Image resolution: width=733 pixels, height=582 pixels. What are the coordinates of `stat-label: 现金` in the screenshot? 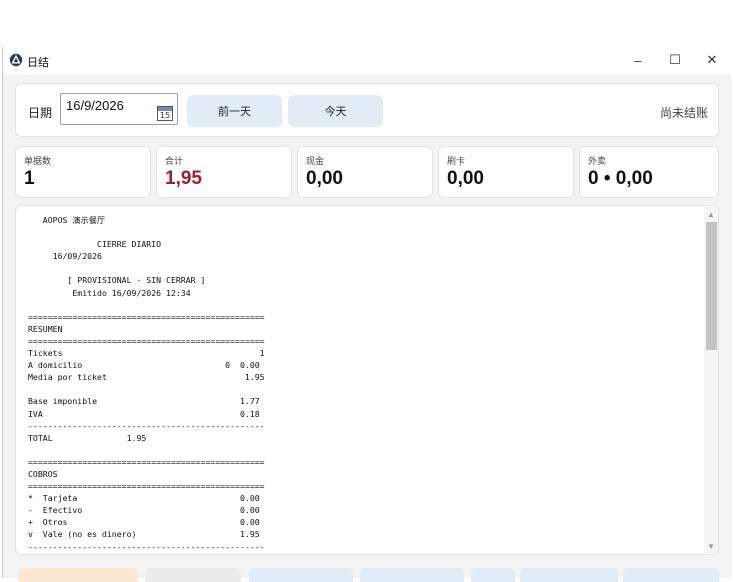 It's located at (315, 161).